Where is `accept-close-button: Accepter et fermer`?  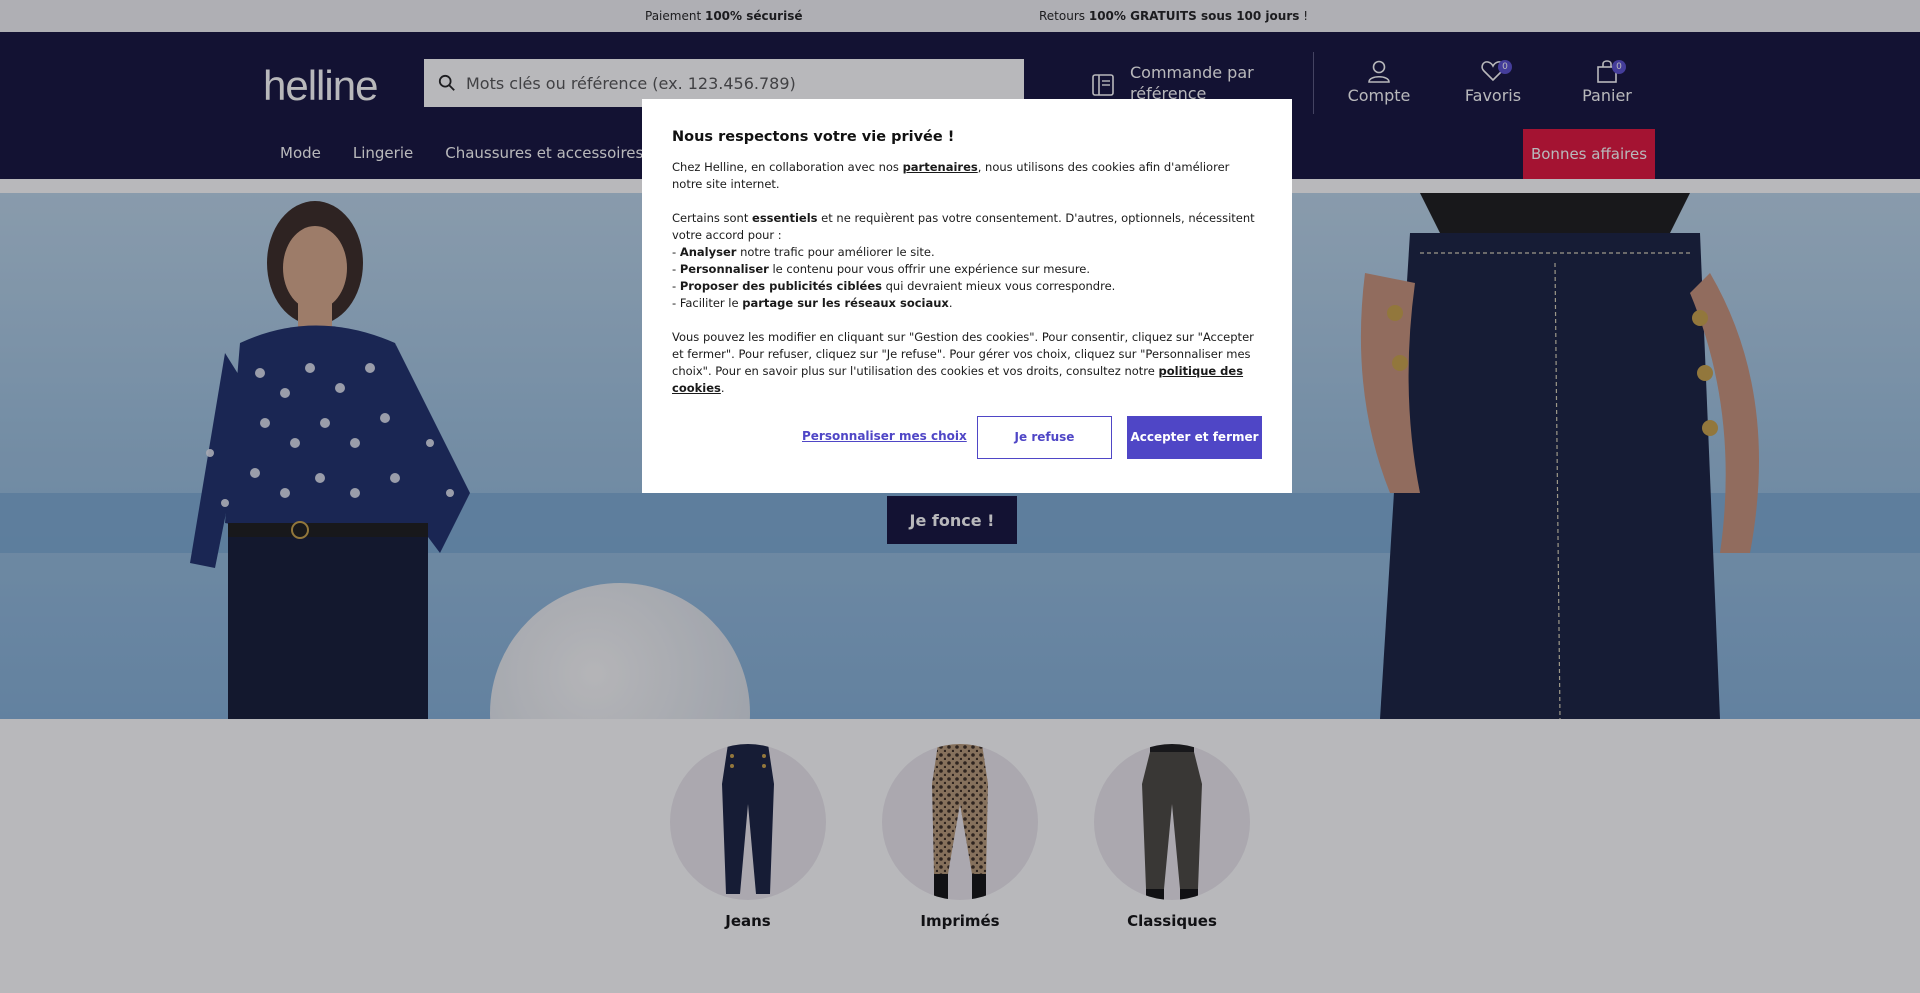
accept-close-button: Accepter et fermer is located at coordinates (1194, 437).